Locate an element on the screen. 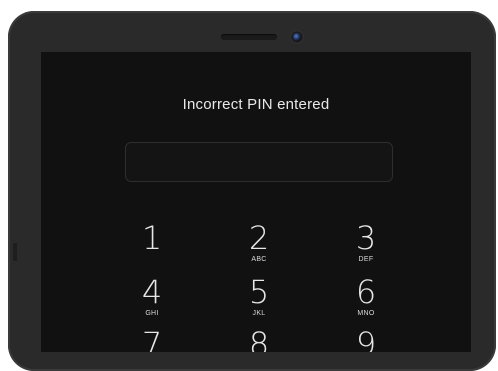 This screenshot has height=371, width=498. speaker-grille is located at coordinates (249, 37).